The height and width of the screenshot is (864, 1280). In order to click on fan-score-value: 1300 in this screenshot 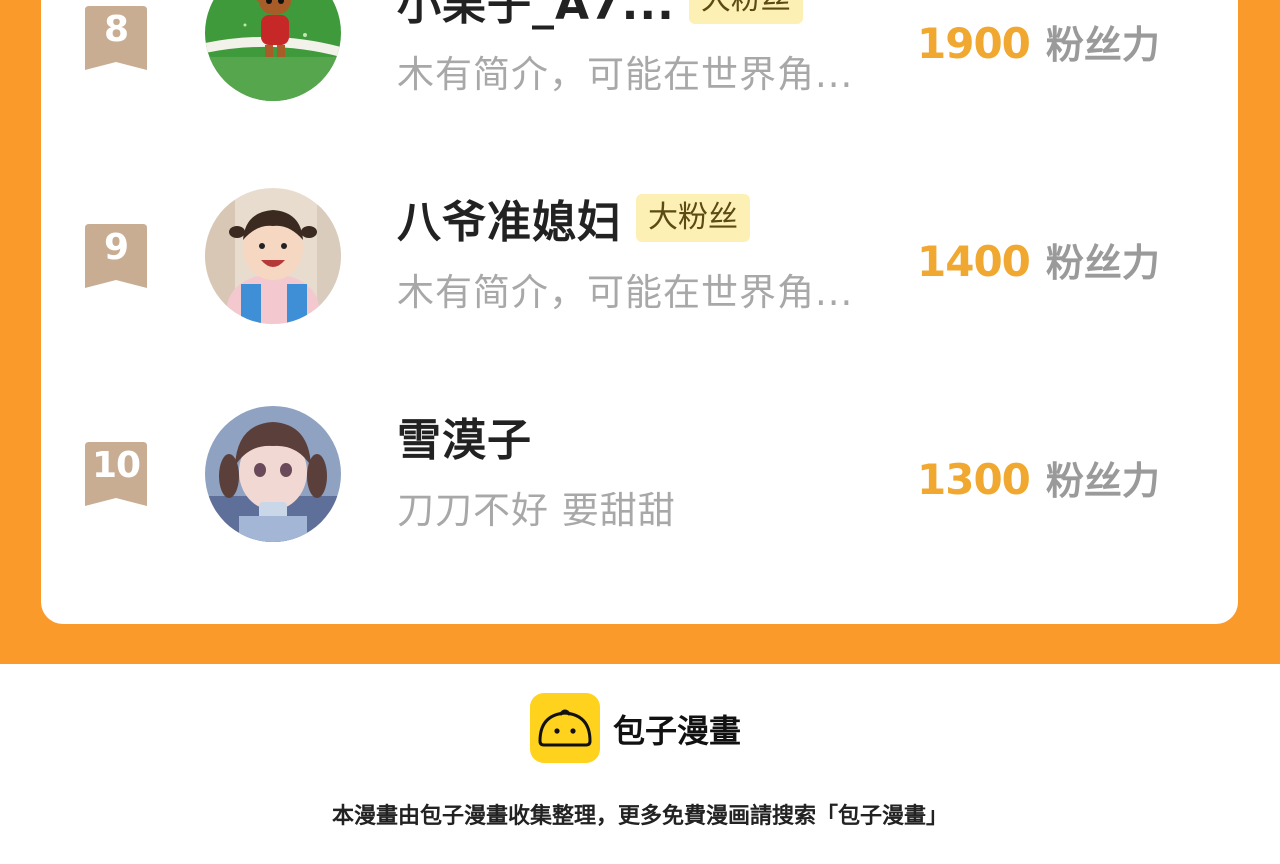, I will do `click(974, 479)`.